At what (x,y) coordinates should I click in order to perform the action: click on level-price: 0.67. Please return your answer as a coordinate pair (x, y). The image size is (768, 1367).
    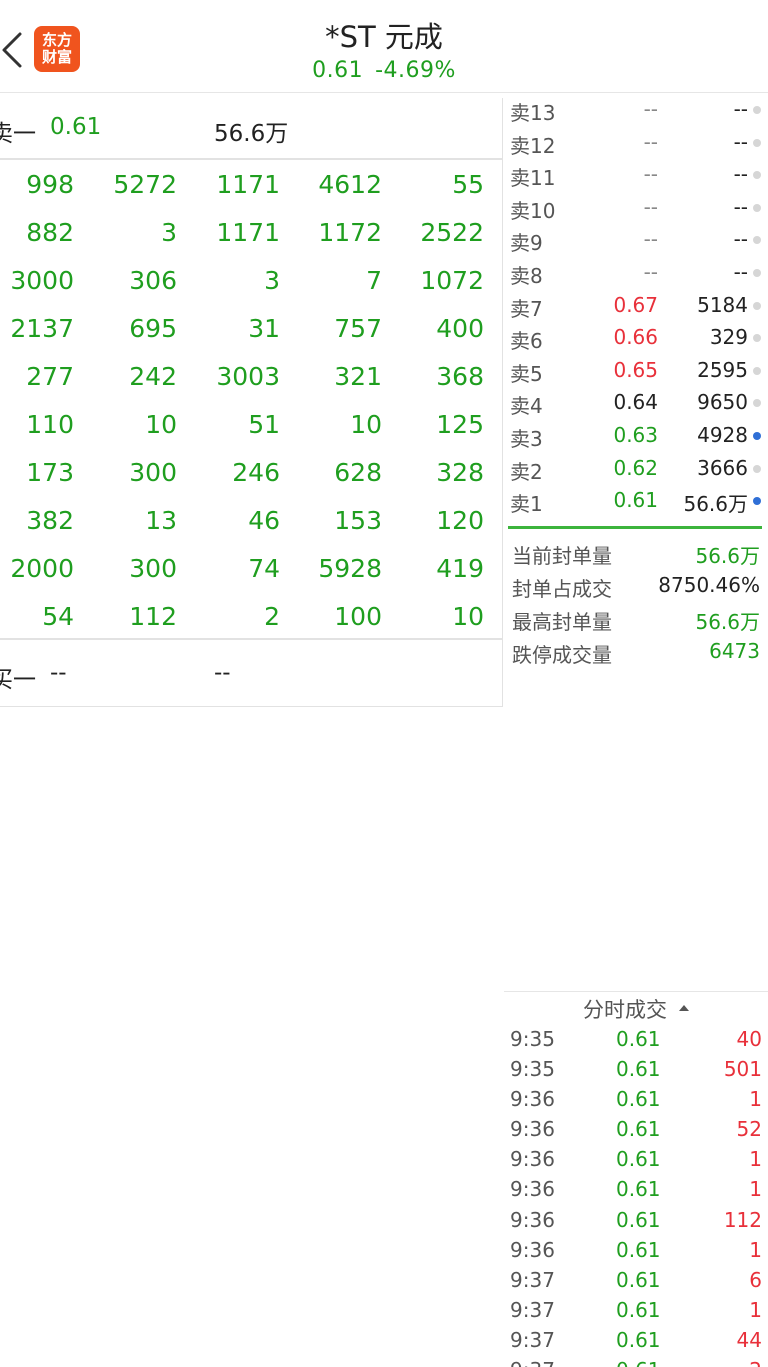
    Looking at the image, I should click on (635, 304).